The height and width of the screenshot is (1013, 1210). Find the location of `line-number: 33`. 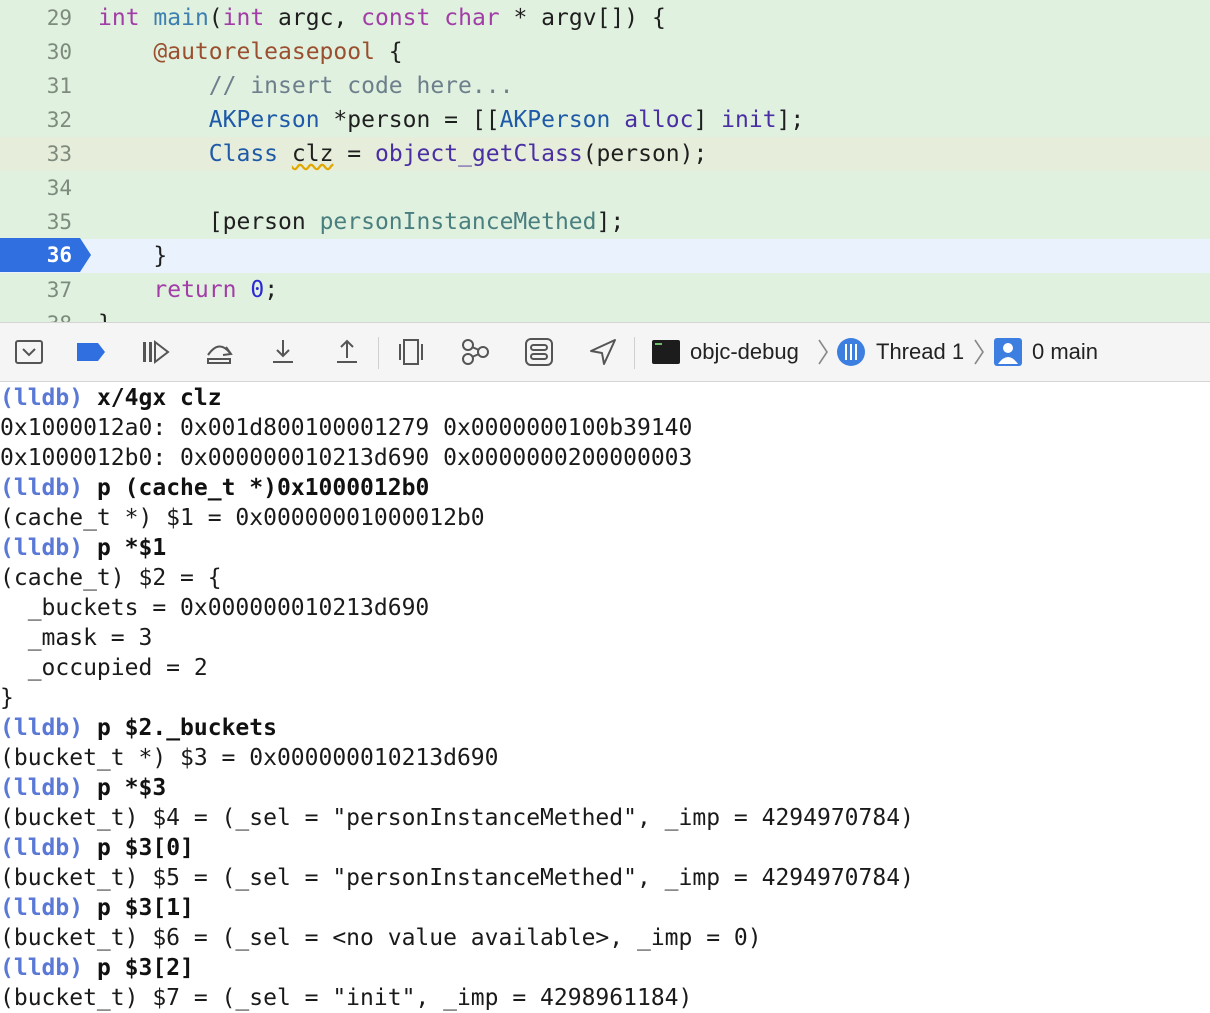

line-number: 33 is located at coordinates (36, 154).